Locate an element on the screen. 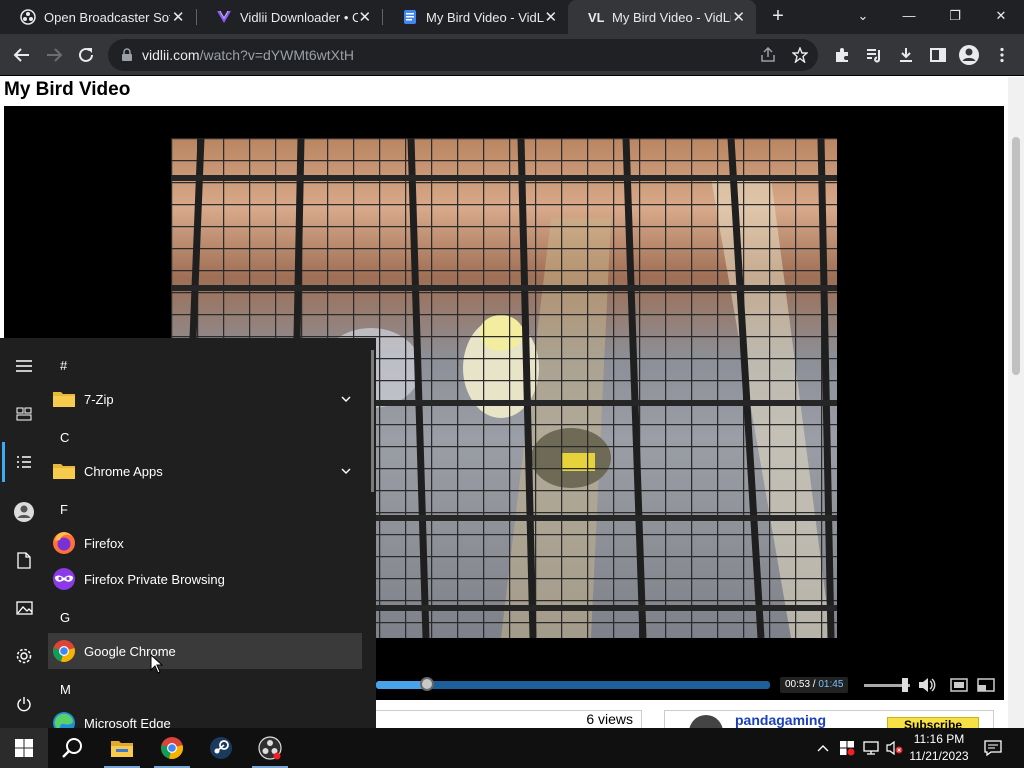  taskbar: 11:16 PM 11/21/2023 is located at coordinates (512, 748).